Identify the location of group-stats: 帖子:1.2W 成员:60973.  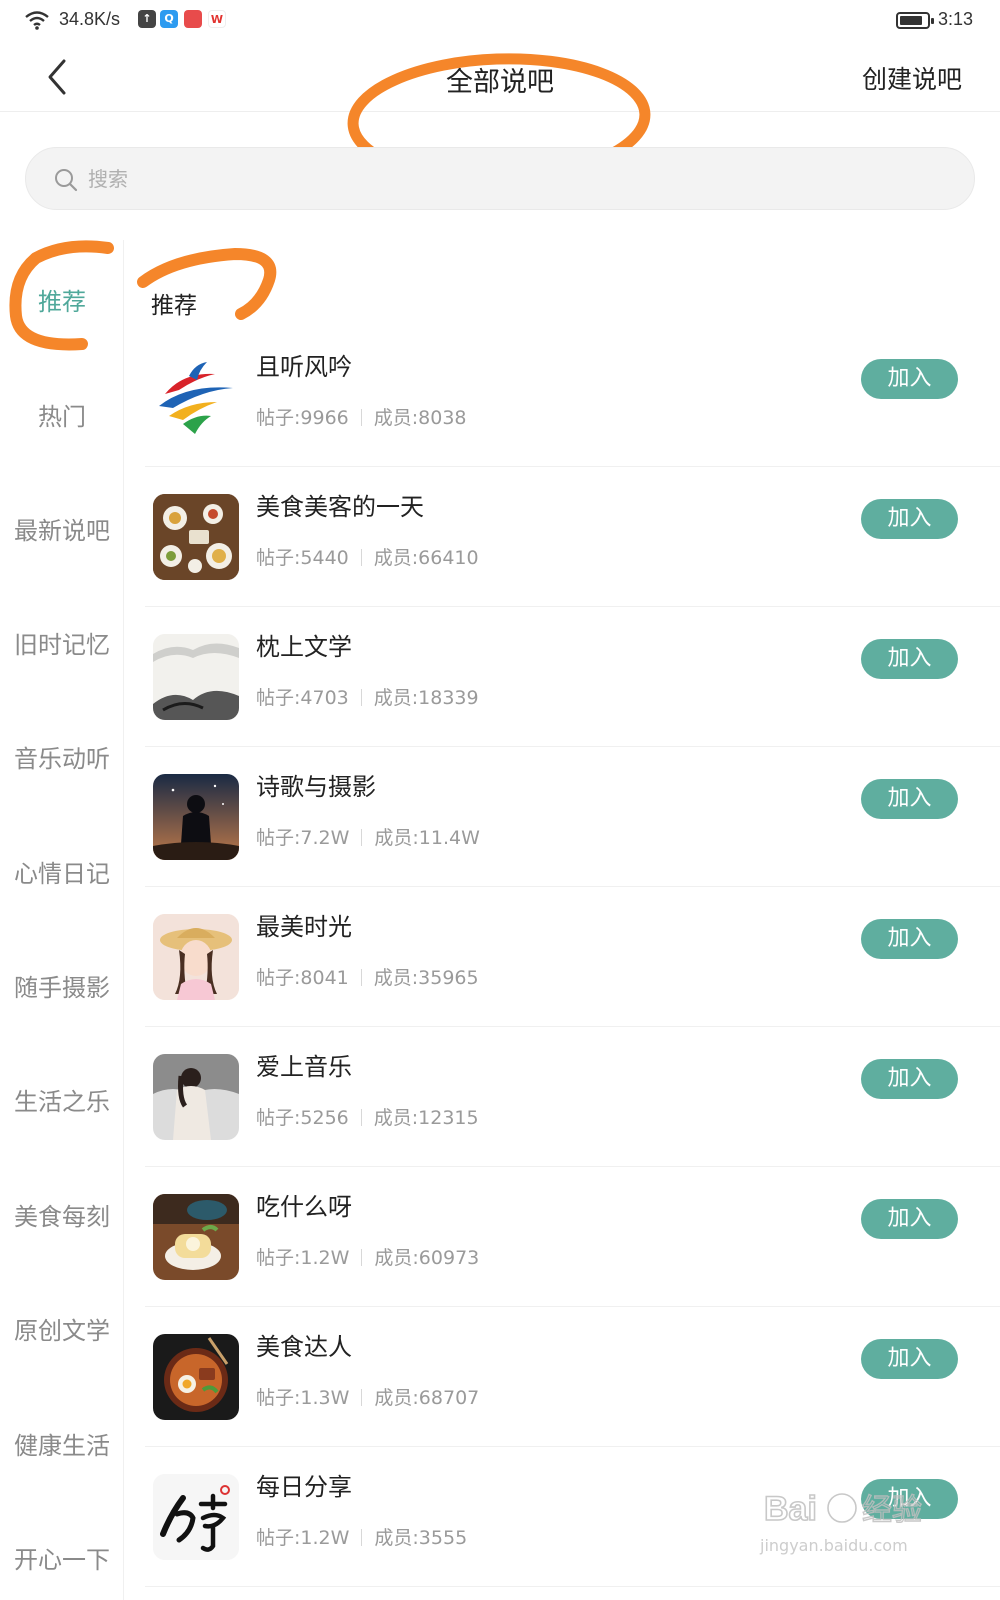
(367, 1256).